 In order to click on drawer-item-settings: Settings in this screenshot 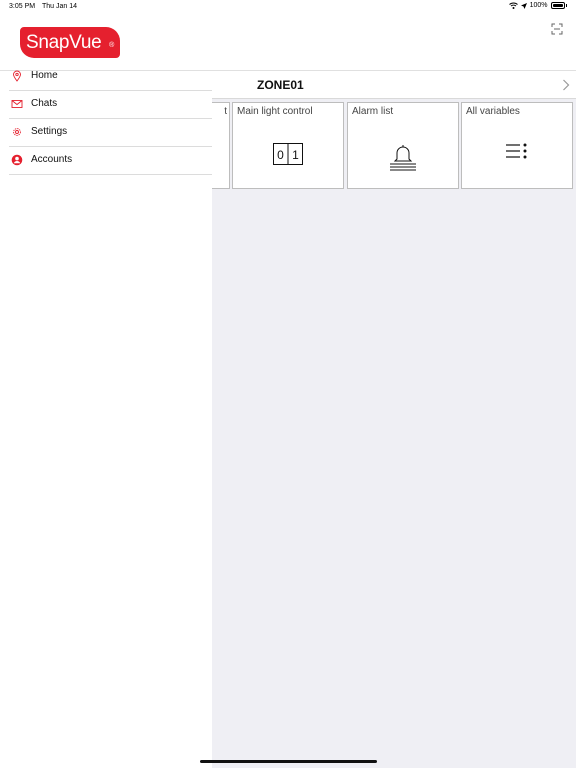, I will do `click(110, 133)`.